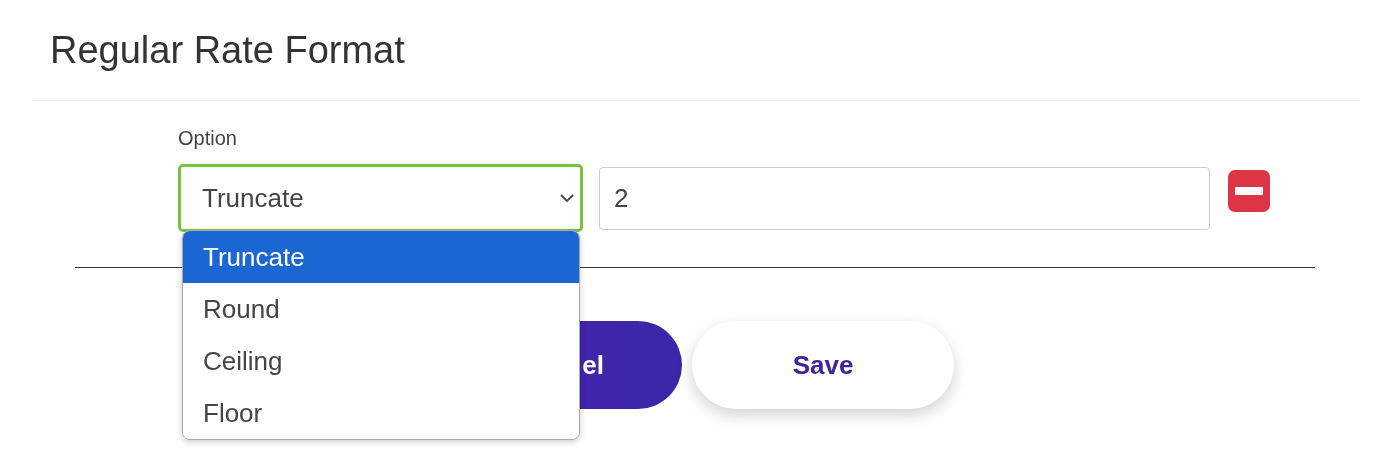 The height and width of the screenshot is (470, 1393). I want to click on secondary-button: Save, so click(823, 365).